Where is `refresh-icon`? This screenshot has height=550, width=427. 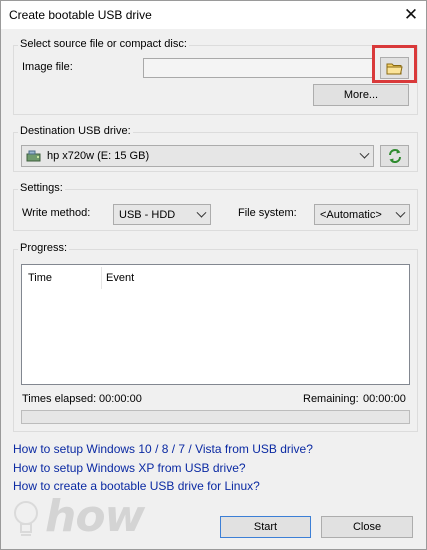 refresh-icon is located at coordinates (394, 156).